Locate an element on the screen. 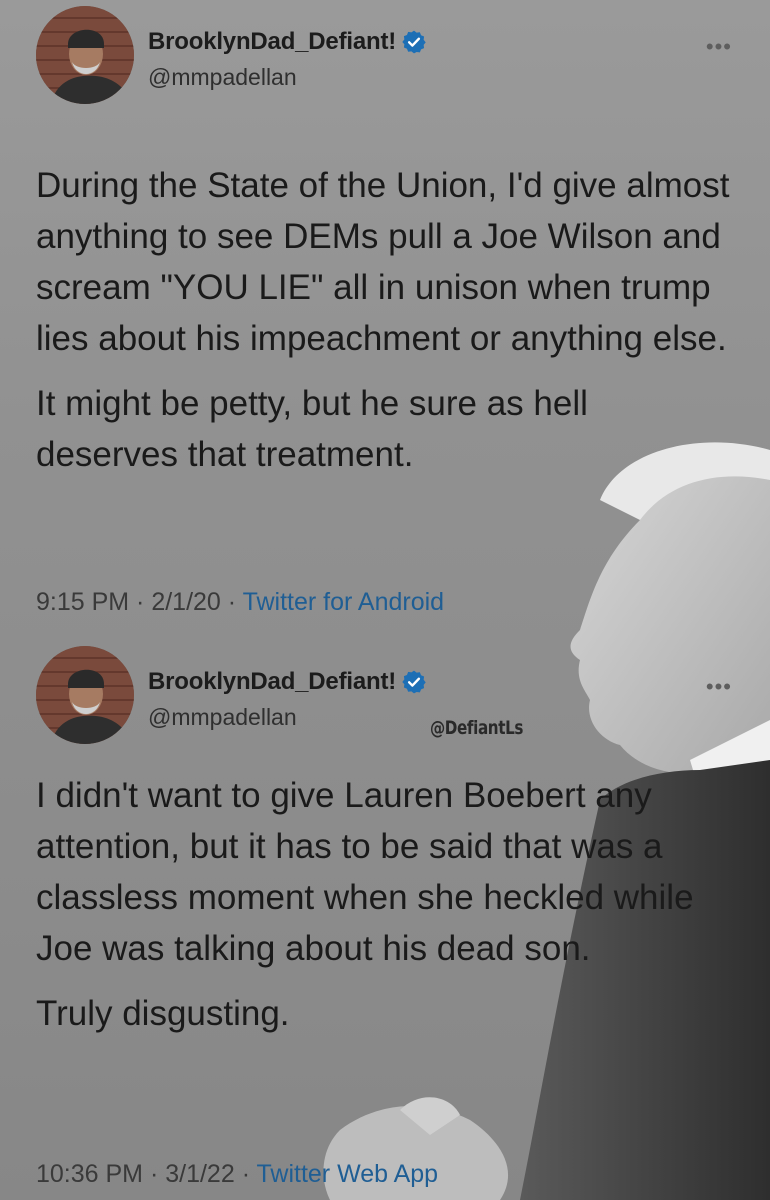  watermark-text: @DefiantLs is located at coordinates (477, 728).